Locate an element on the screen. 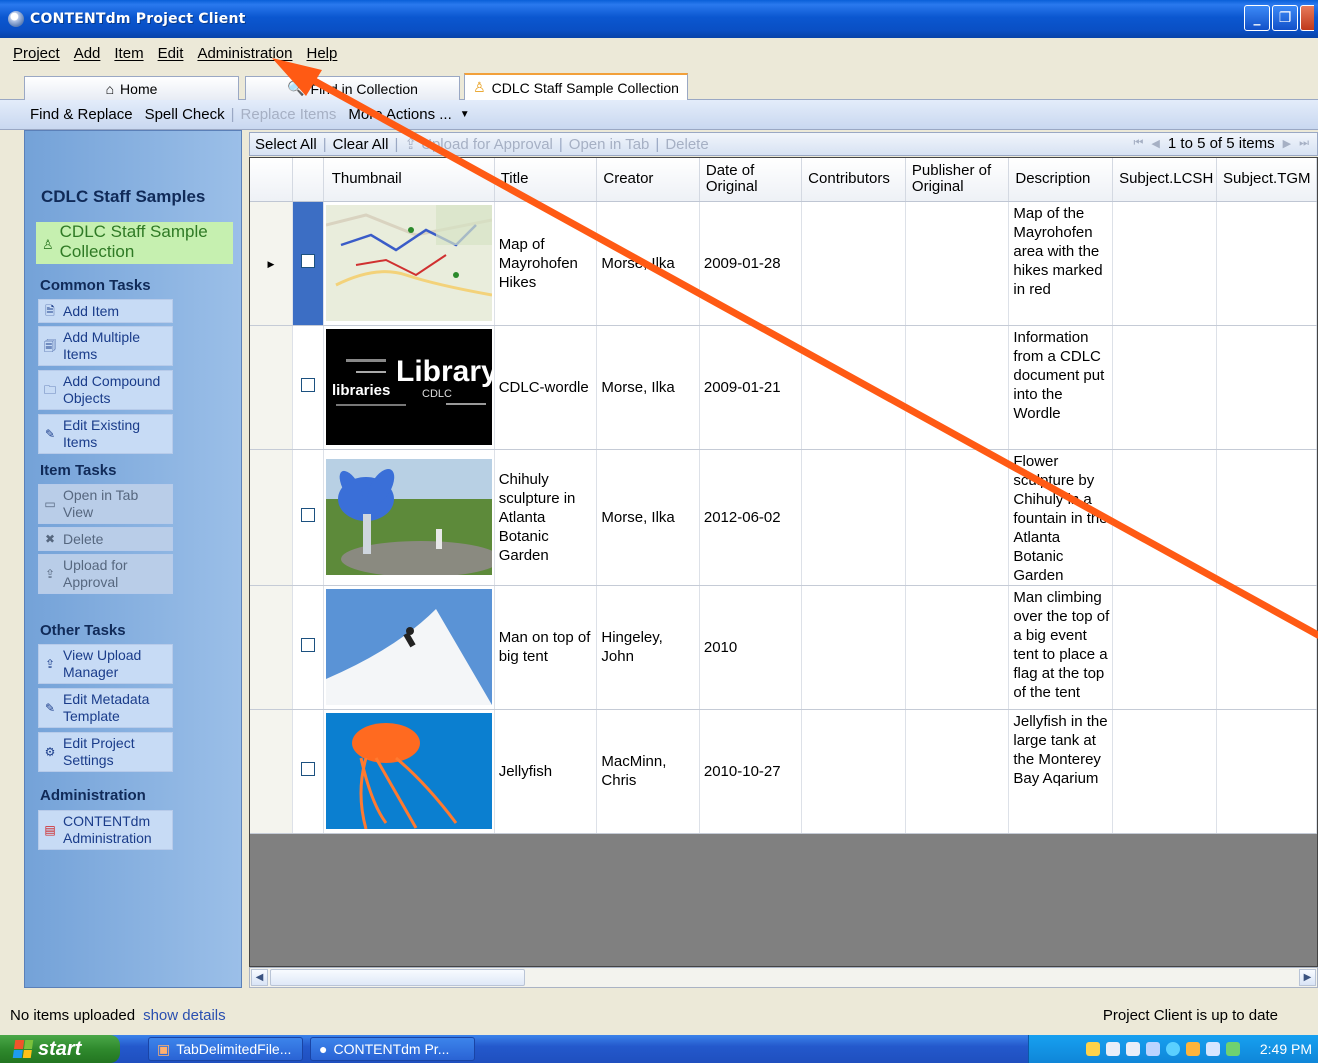  find-replace-button: Find & Replace is located at coordinates (81, 114).